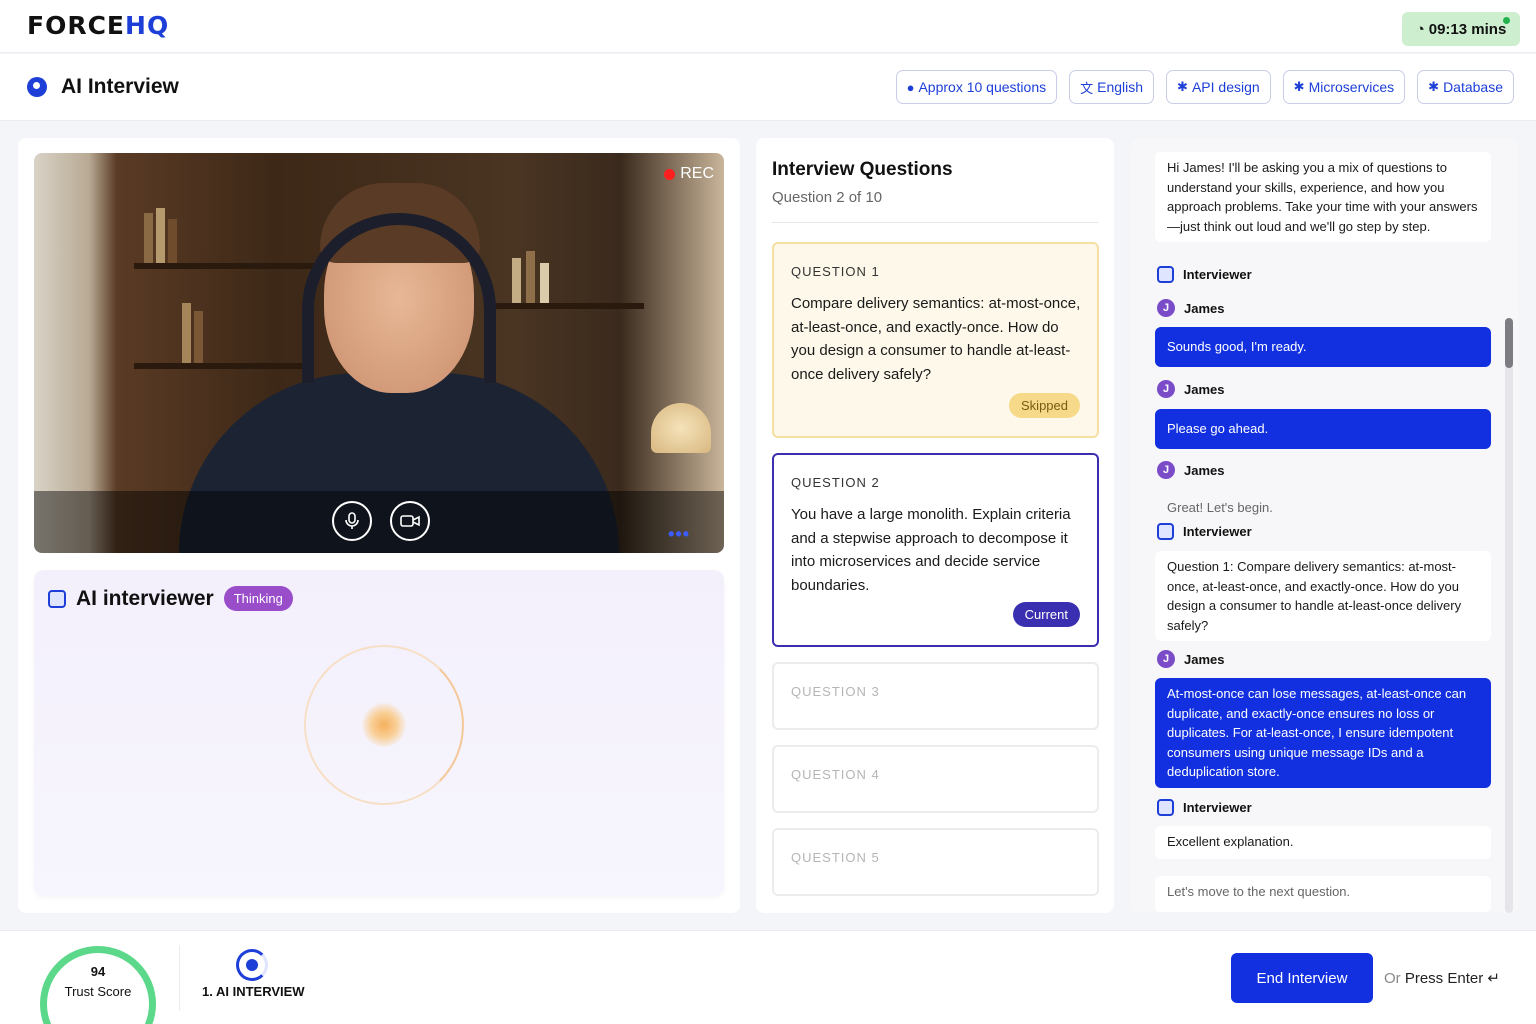 This screenshot has width=1536, height=1024. Describe the element at coordinates (120, 86) in the screenshot. I see `page-title-text: AI Interview` at that location.